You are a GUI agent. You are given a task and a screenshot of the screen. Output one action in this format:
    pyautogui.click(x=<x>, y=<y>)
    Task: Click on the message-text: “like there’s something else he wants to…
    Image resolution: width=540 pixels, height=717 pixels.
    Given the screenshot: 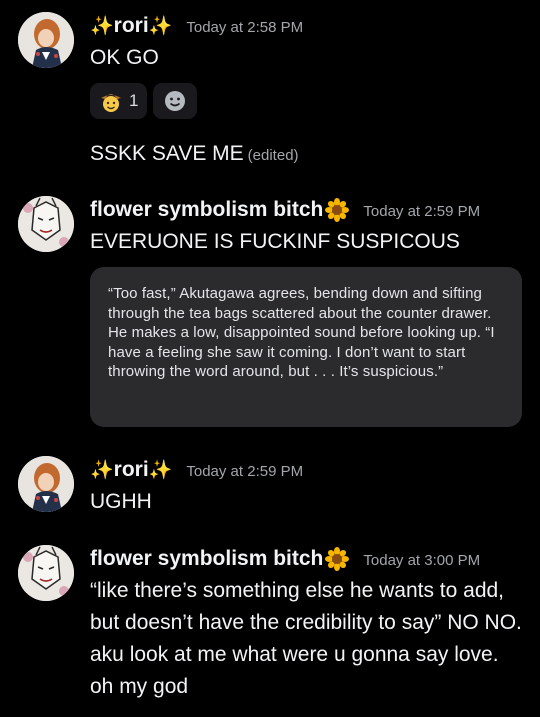 What is the action you would take?
    pyautogui.click(x=306, y=638)
    